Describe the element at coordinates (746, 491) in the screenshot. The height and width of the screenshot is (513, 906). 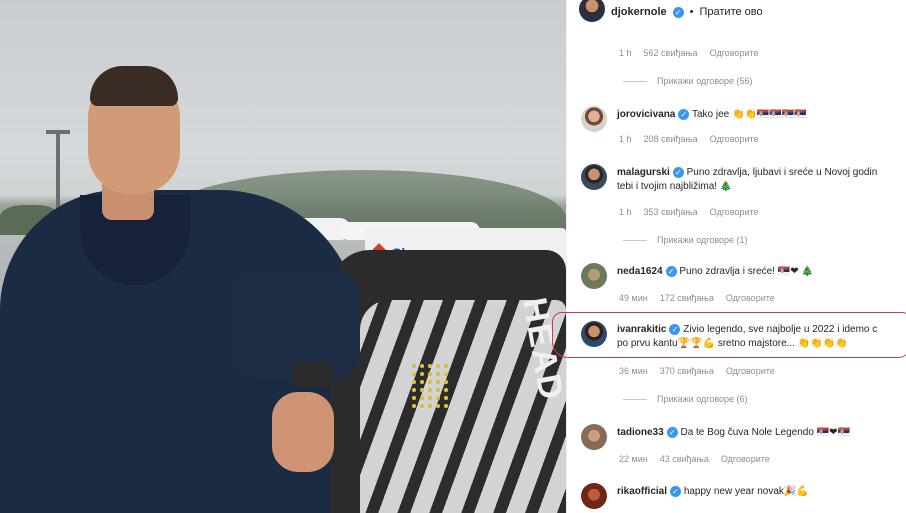
I see `comment-body: happy new year novak🎉💪` at that location.